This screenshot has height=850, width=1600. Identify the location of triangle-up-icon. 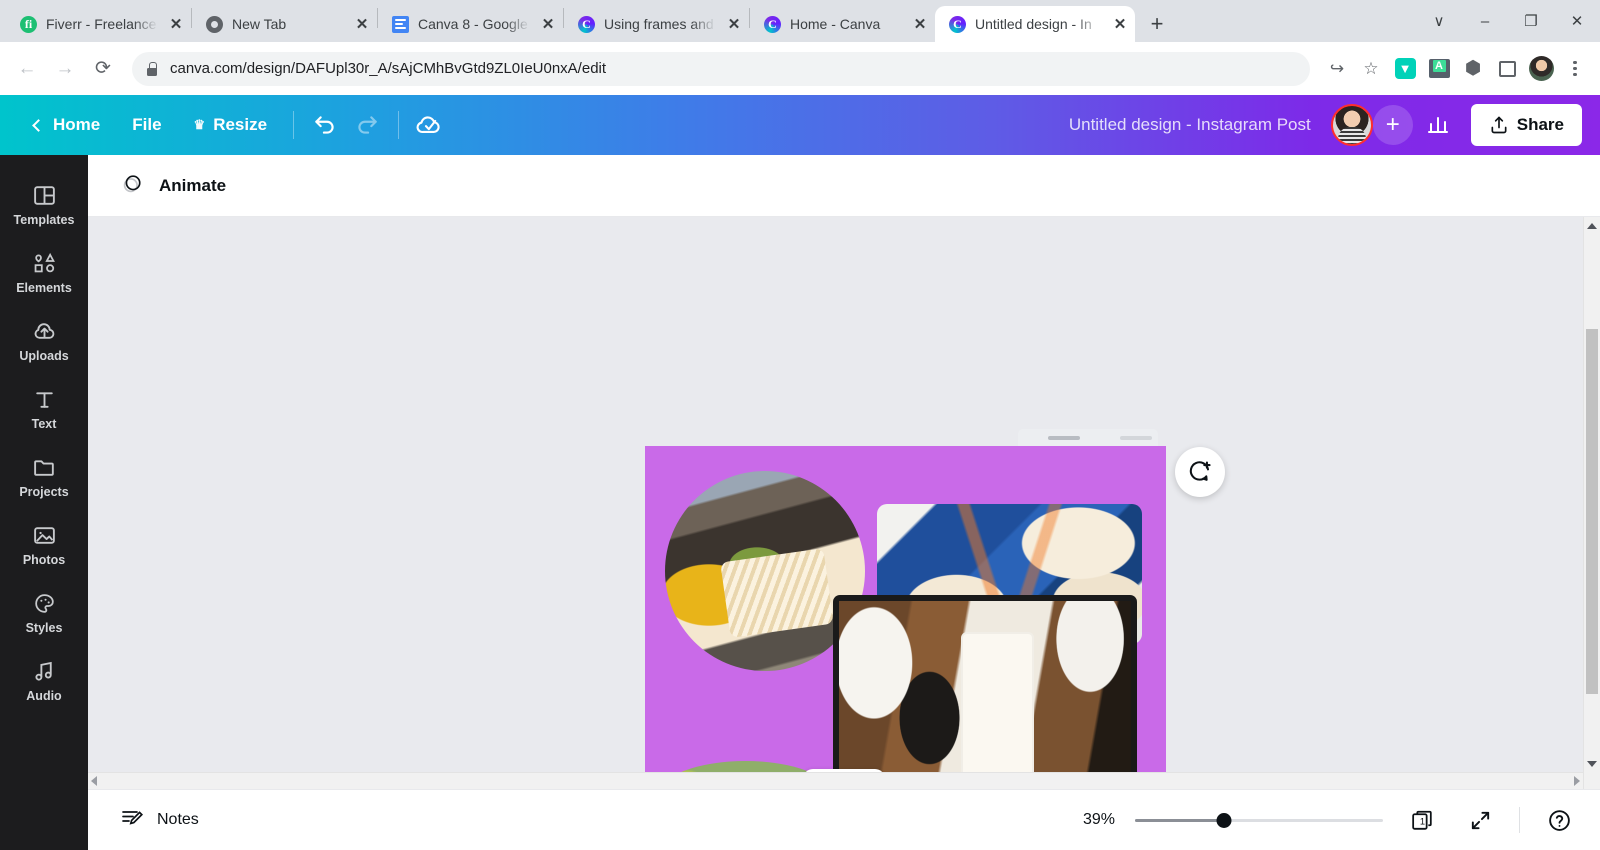
(1592, 225).